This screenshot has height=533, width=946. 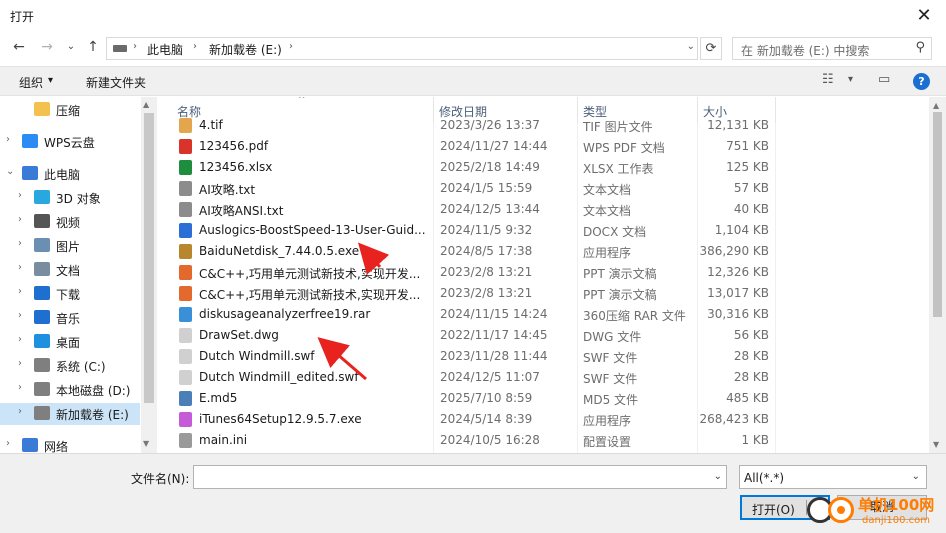 What do you see at coordinates (924, 16) in the screenshot?
I see `close-icon: ✕` at bounding box center [924, 16].